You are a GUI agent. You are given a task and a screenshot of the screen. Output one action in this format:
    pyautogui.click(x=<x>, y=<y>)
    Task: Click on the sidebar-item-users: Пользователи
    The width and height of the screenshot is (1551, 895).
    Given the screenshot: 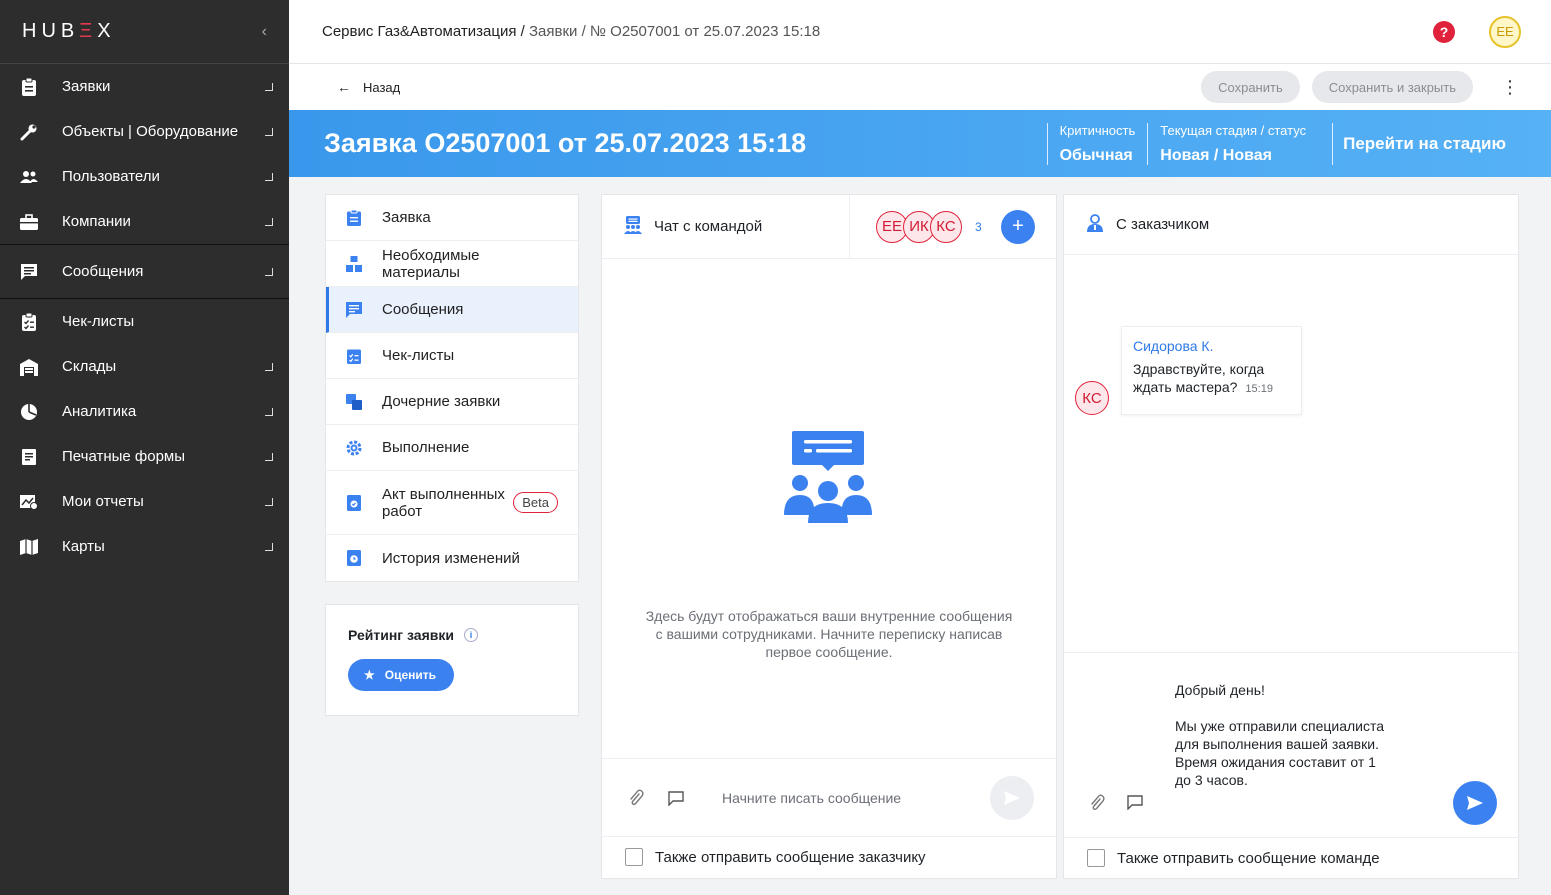 What is the action you would take?
    pyautogui.click(x=144, y=176)
    